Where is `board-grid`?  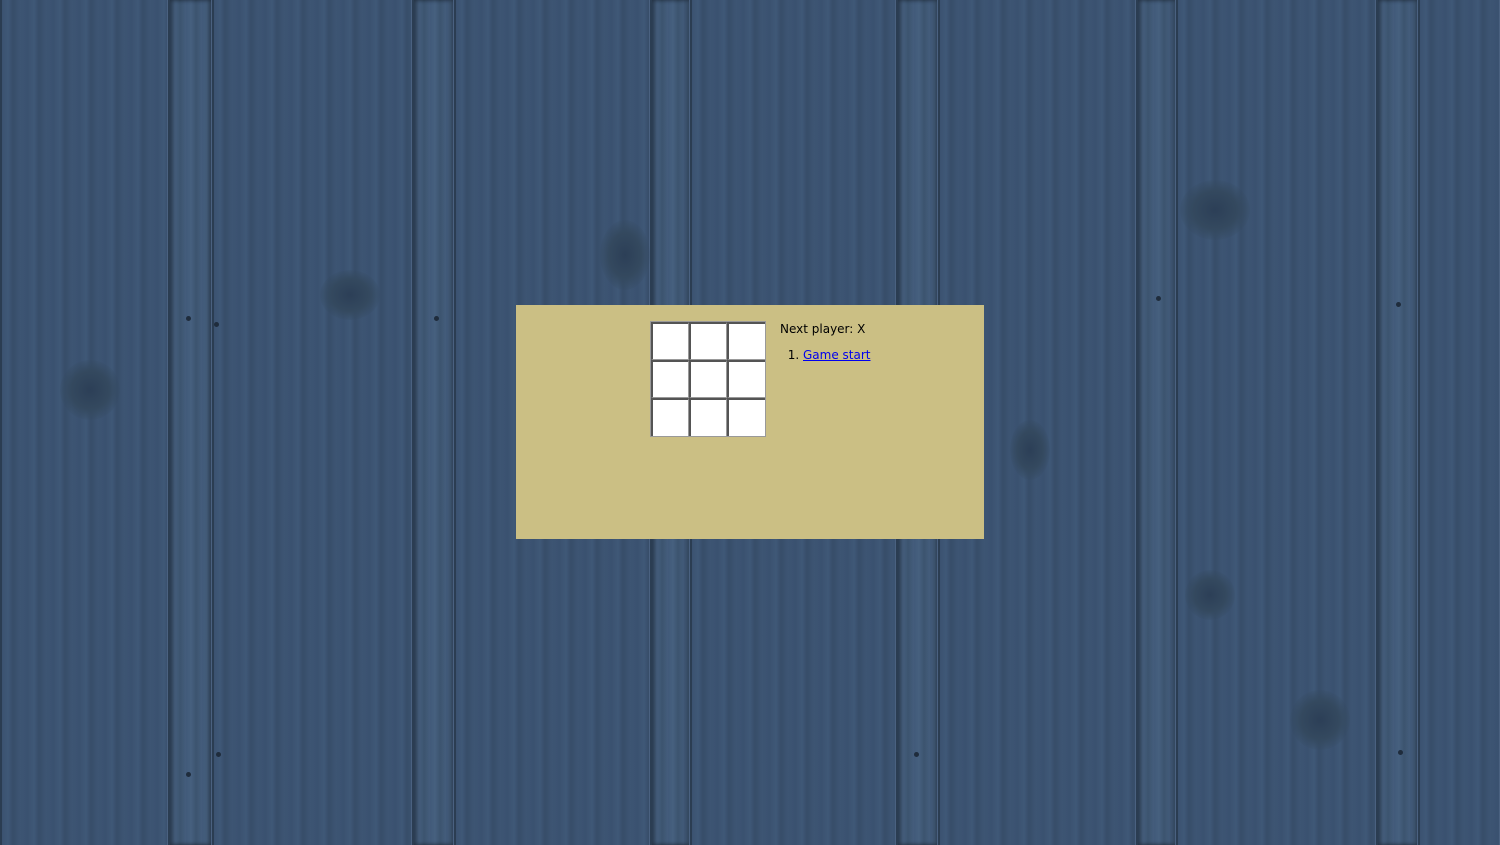
board-grid is located at coordinates (708, 379).